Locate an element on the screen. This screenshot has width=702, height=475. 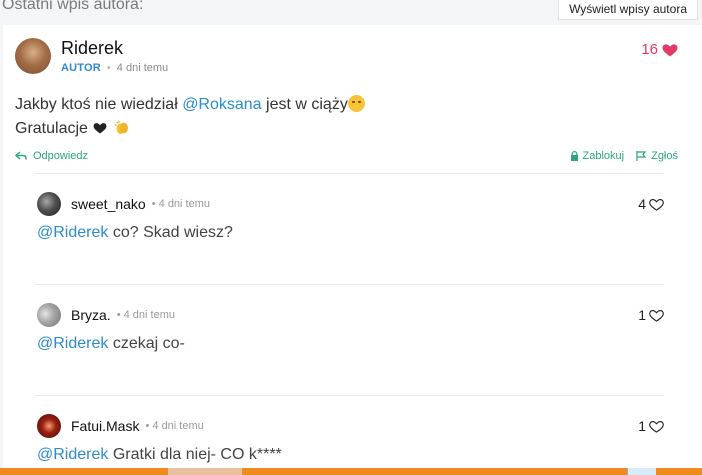
reply-body: co? Skad wiesz? is located at coordinates (170, 232).